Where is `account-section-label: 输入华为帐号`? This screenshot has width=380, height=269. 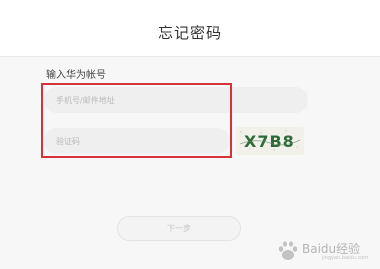 account-section-label: 输入华为帐号 is located at coordinates (76, 75).